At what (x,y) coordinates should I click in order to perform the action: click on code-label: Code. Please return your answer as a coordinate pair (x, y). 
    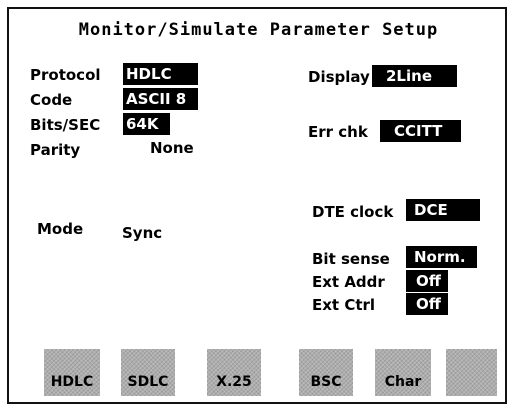
    Looking at the image, I should click on (51, 100).